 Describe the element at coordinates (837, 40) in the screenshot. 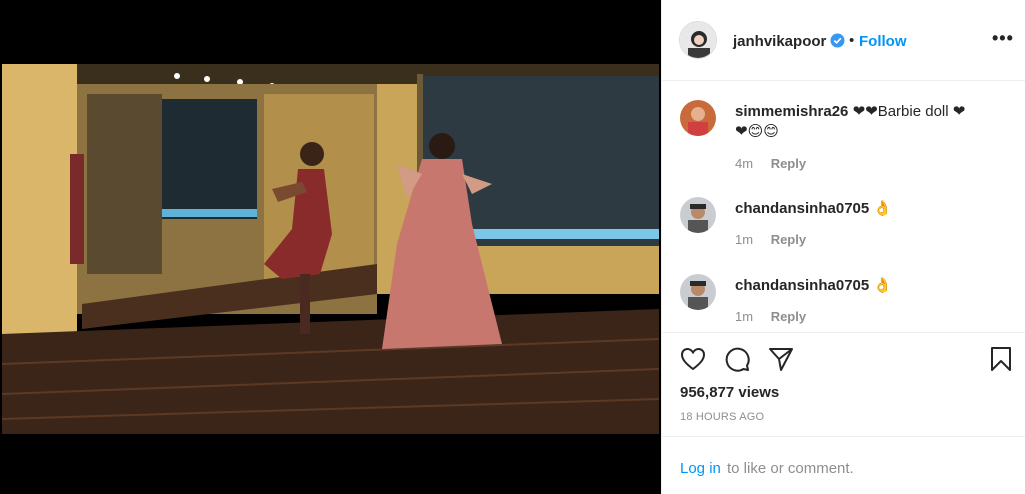

I see `verified-badge-icon` at that location.